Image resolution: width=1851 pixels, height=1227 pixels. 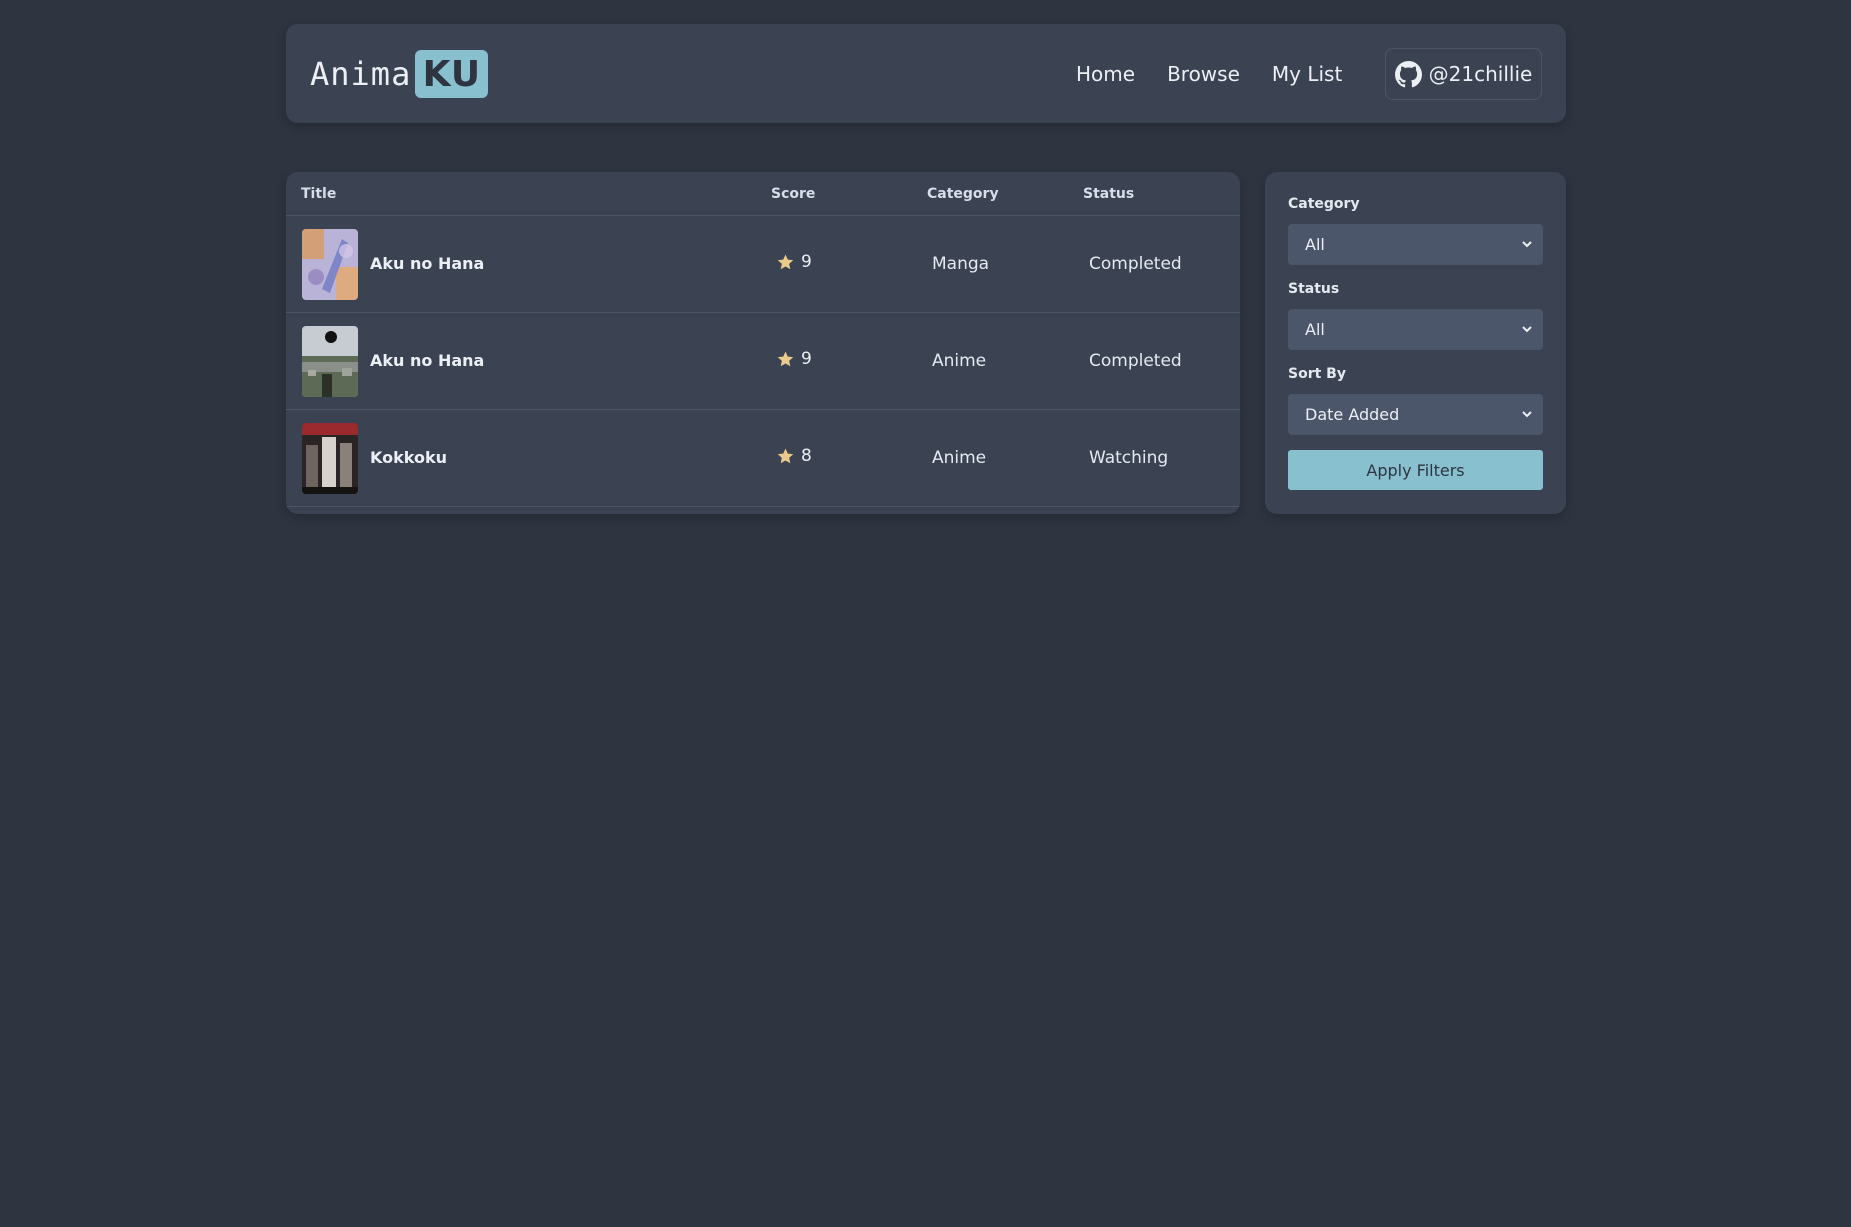 I want to click on category-filter-label: Category, so click(x=1324, y=204).